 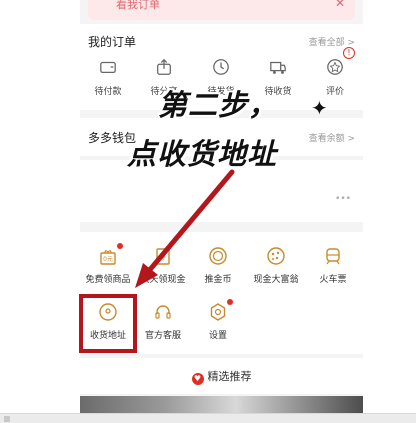 I want to click on instruction-annotation: 点收货地址, so click(x=202, y=154).